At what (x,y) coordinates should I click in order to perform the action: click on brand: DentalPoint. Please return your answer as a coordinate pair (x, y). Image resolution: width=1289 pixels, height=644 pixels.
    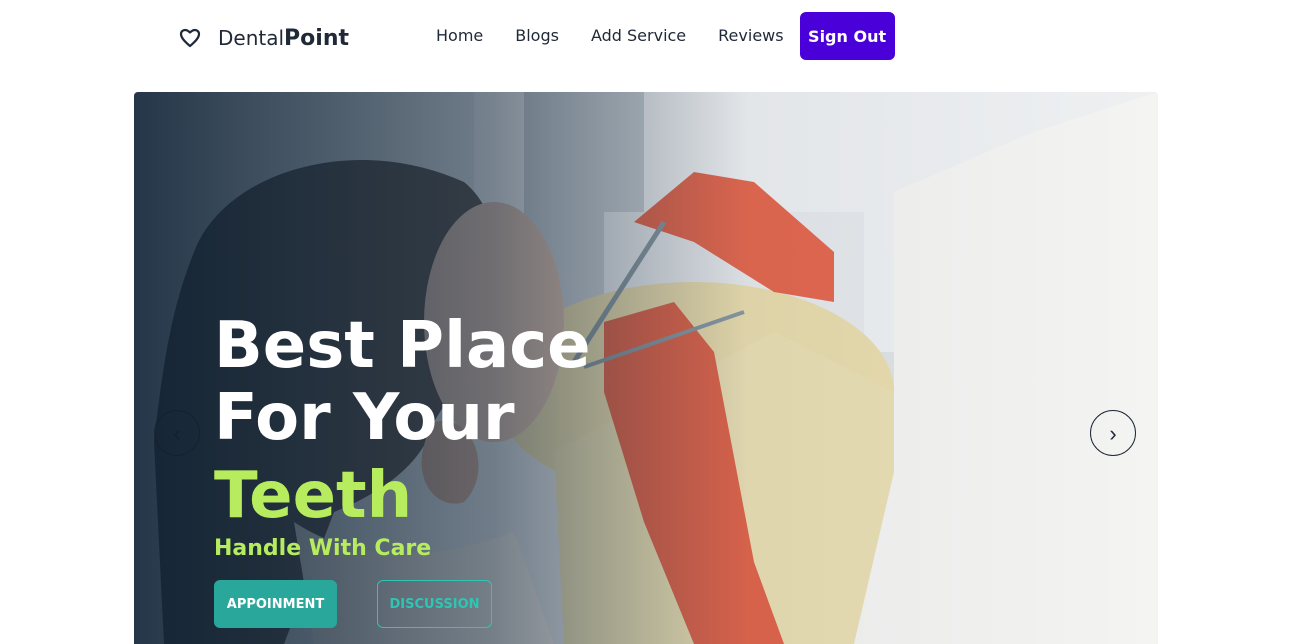
    Looking at the image, I should click on (263, 38).